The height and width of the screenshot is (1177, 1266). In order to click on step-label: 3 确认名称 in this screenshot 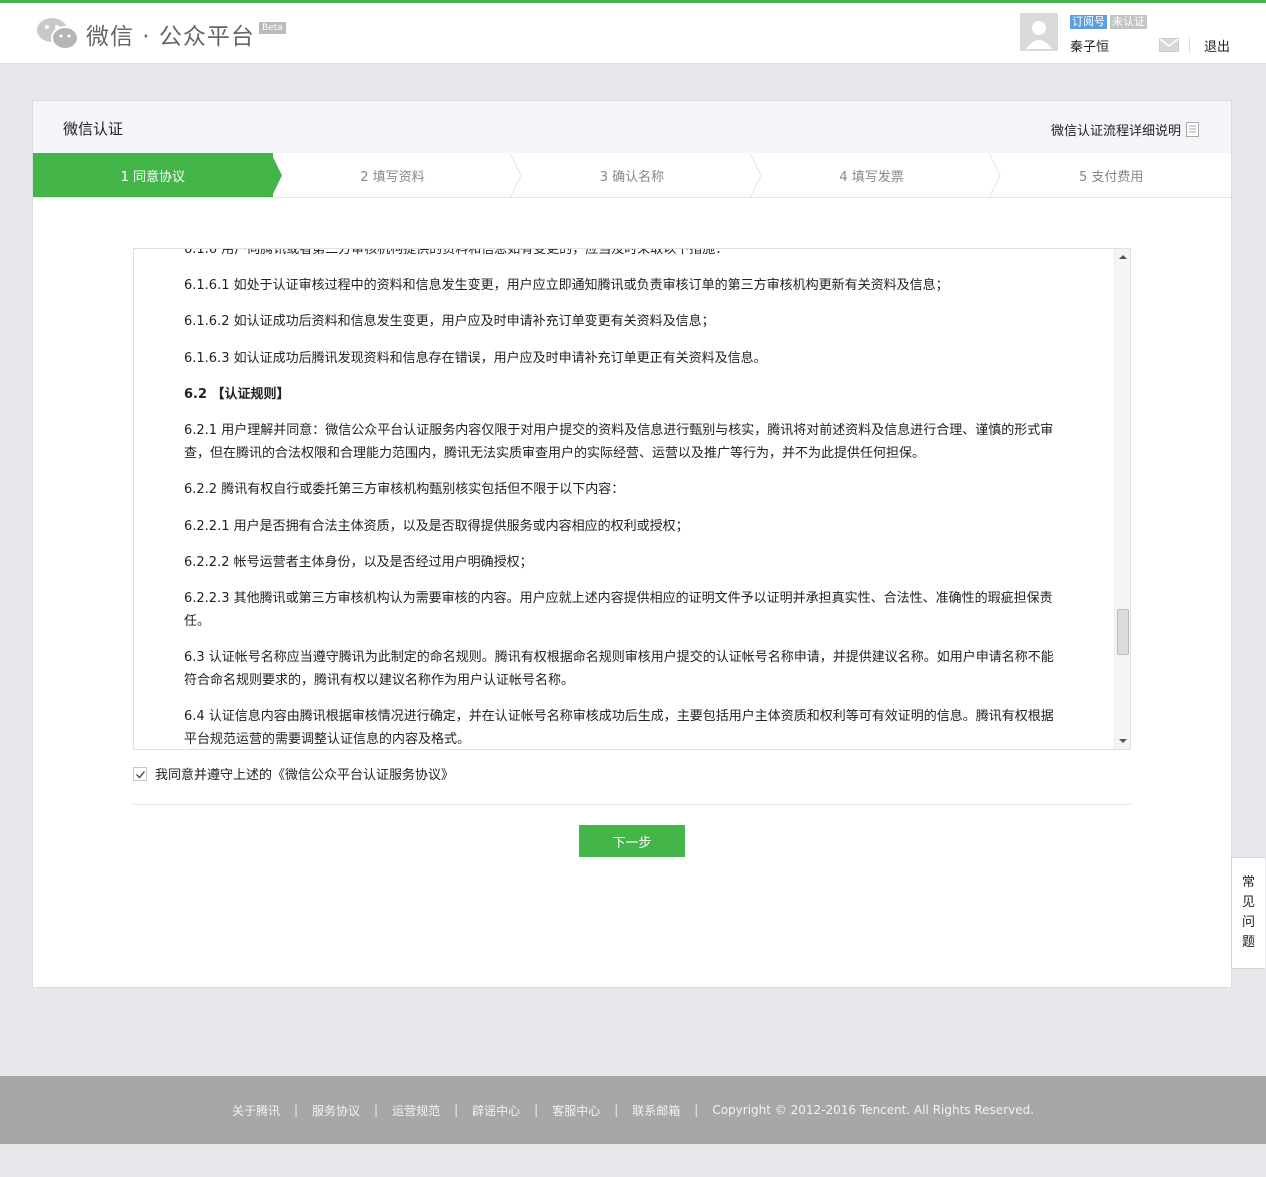, I will do `click(632, 177)`.